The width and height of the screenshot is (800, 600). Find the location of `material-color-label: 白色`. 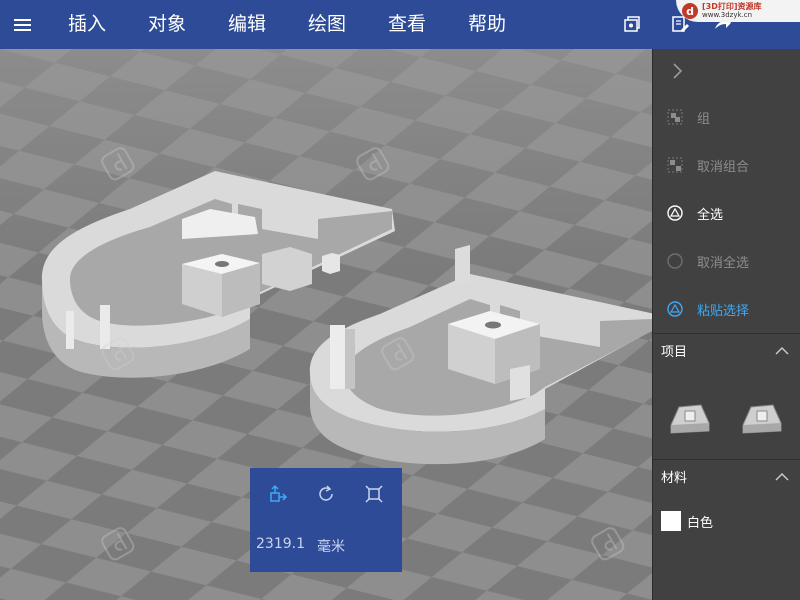

material-color-label: 白色 is located at coordinates (700, 523).